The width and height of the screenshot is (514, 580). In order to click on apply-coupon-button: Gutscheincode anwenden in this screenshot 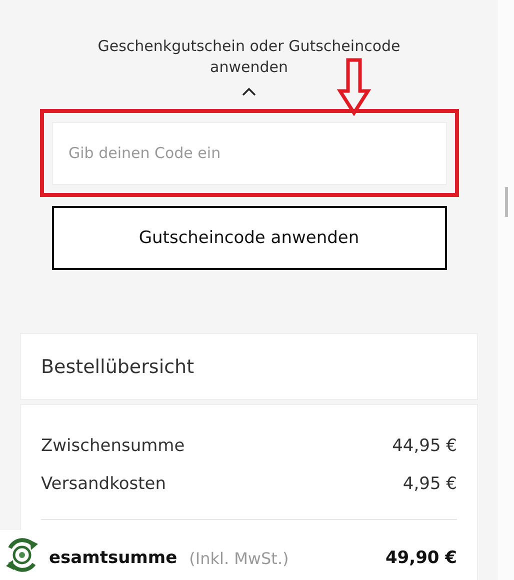, I will do `click(249, 238)`.